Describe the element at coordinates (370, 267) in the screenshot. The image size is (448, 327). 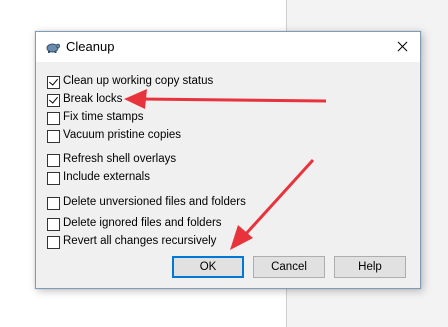
I see `help-button: Help` at that location.